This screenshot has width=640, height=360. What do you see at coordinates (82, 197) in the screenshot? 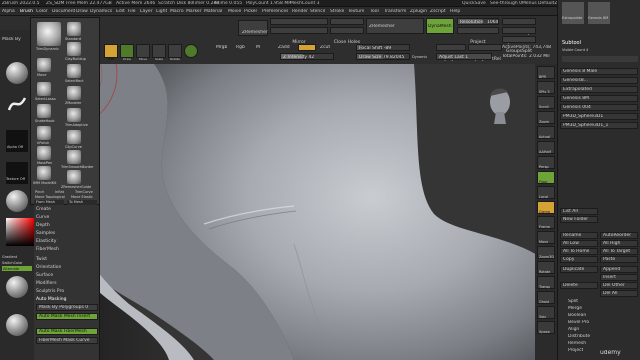
I see `brush-label: Move Elastic` at bounding box center [82, 197].